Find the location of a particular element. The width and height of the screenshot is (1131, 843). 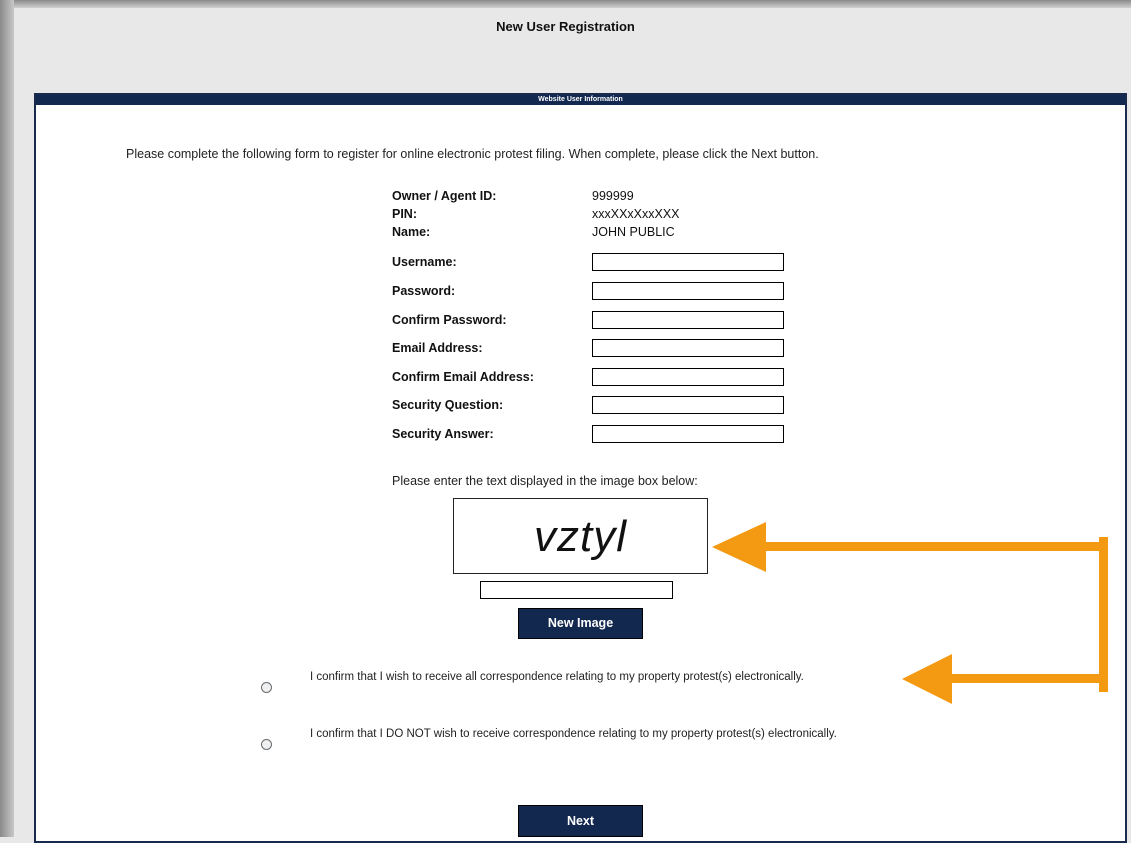

confirm-email-label: Confirm Email Address: is located at coordinates (463, 377).